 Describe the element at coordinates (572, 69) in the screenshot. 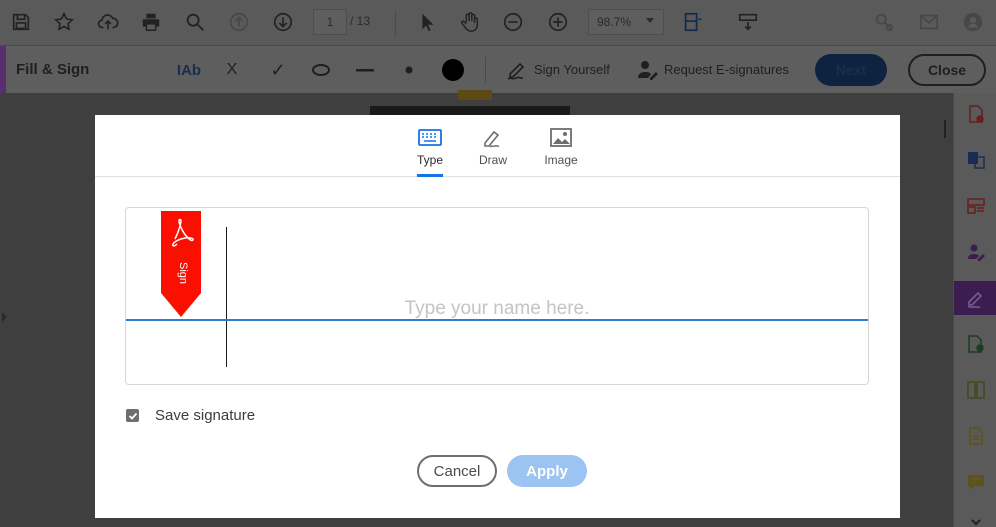

I see `sign-yourself-label: Sign Yourself` at that location.